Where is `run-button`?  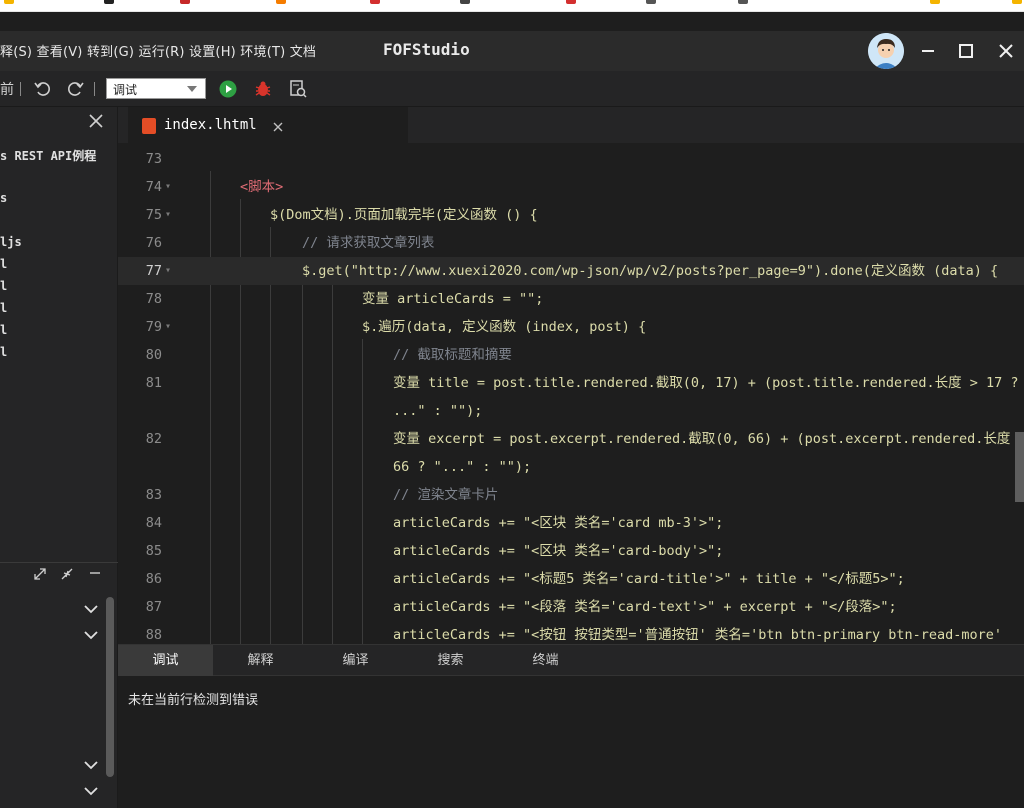
run-button is located at coordinates (228, 91).